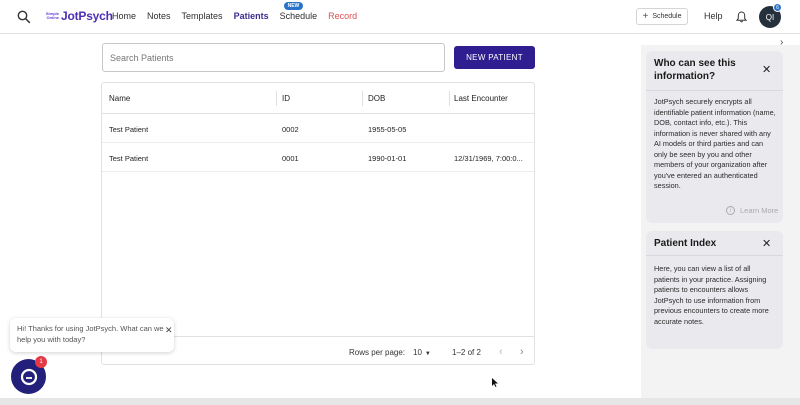  What do you see at coordinates (417, 352) in the screenshot?
I see `rows-per-page-value: 10` at bounding box center [417, 352].